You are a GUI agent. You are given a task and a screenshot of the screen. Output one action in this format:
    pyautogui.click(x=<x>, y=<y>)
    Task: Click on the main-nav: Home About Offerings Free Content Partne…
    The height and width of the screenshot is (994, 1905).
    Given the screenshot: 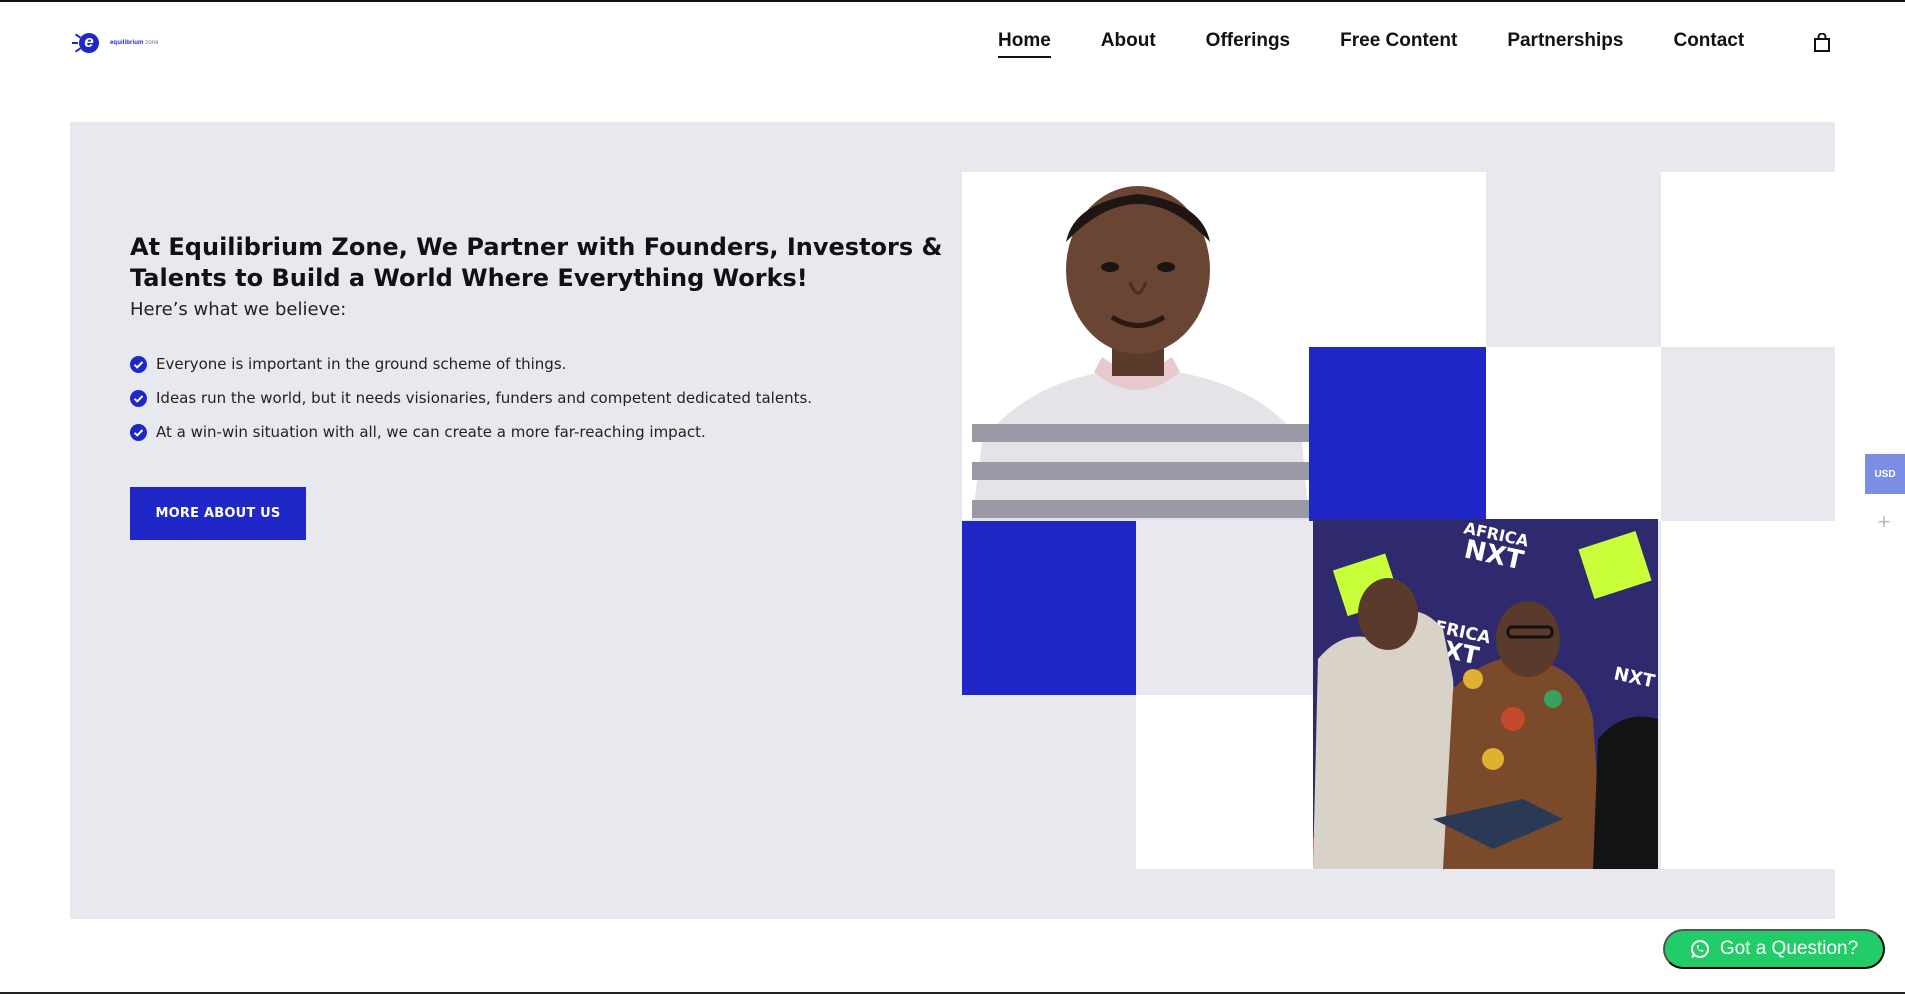 What is the action you would take?
    pyautogui.click(x=1371, y=43)
    